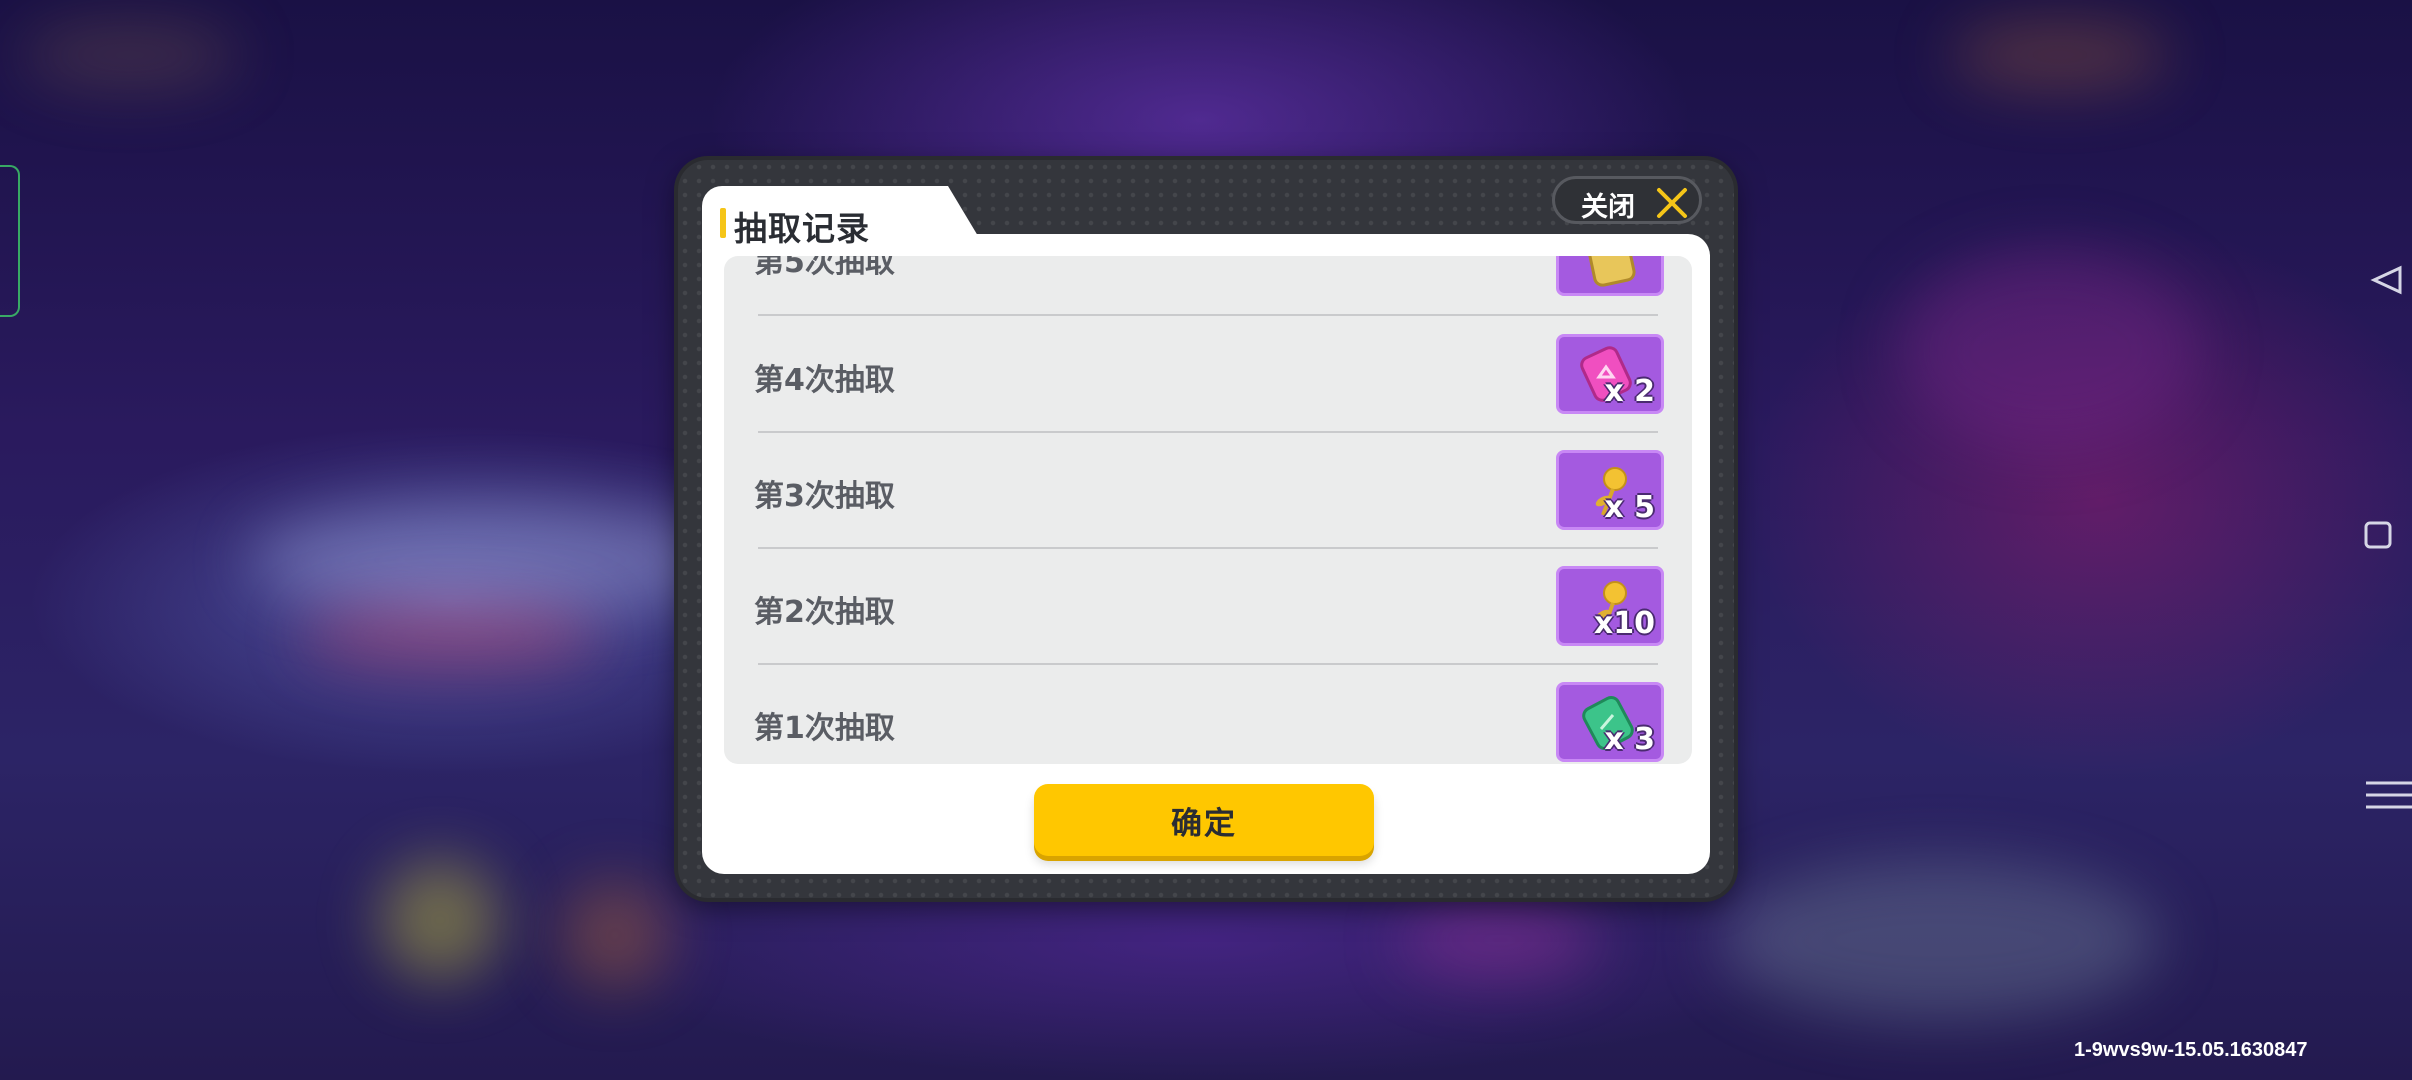  Describe the element at coordinates (824, 268) in the screenshot. I see `record-label: 第5次抽取` at that location.